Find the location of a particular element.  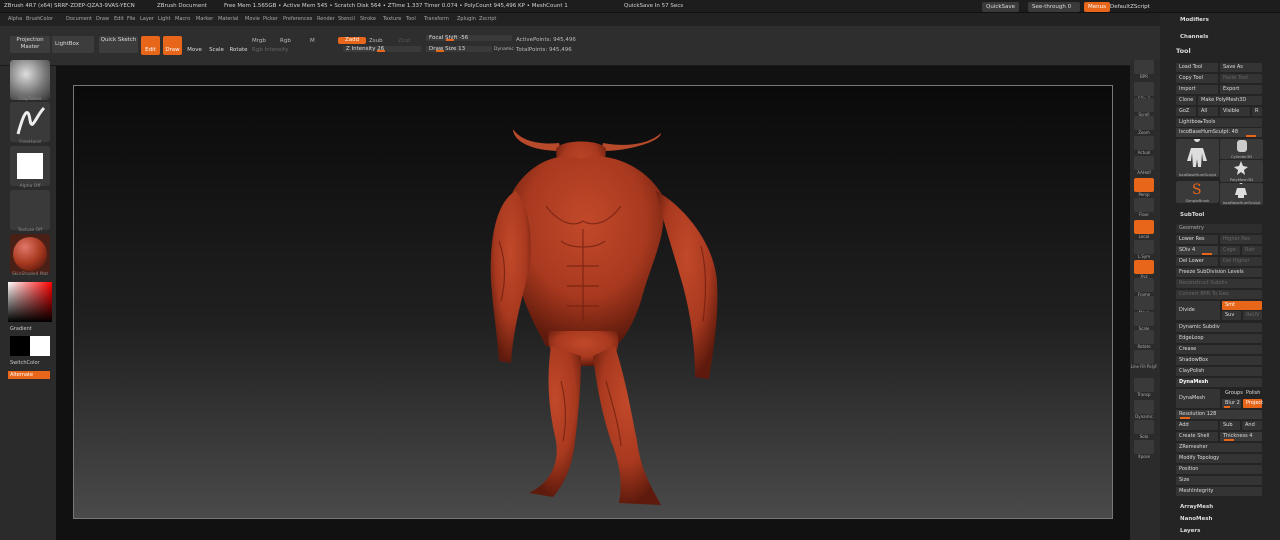

paste-tool-button: Paste Tool is located at coordinates (1241, 78).